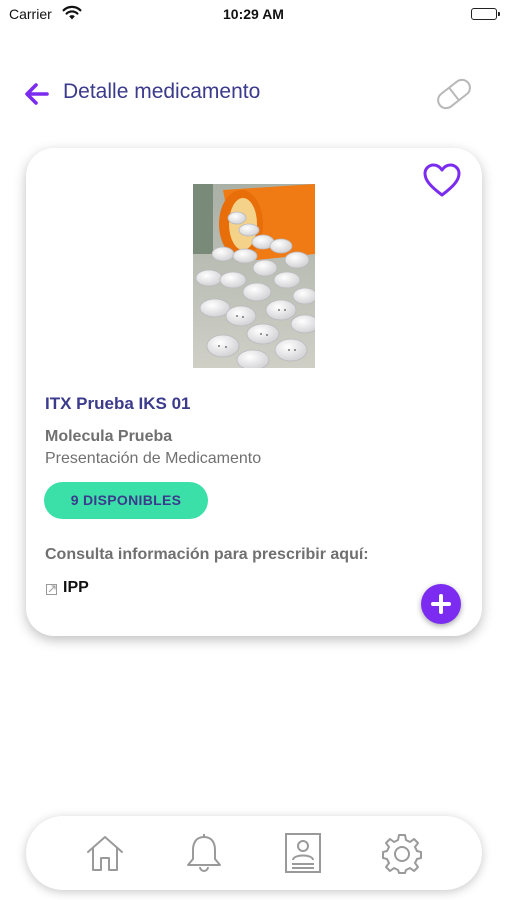  What do you see at coordinates (204, 853) in the screenshot?
I see `bell-icon` at bounding box center [204, 853].